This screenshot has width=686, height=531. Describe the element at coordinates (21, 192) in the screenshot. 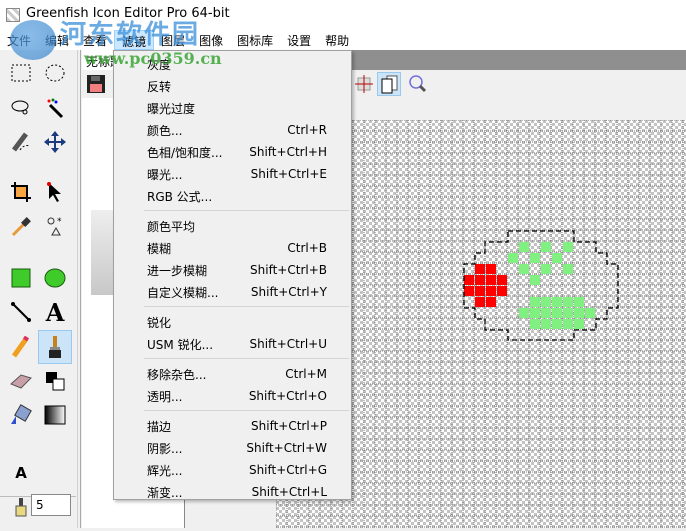

I see `crop-icon` at that location.